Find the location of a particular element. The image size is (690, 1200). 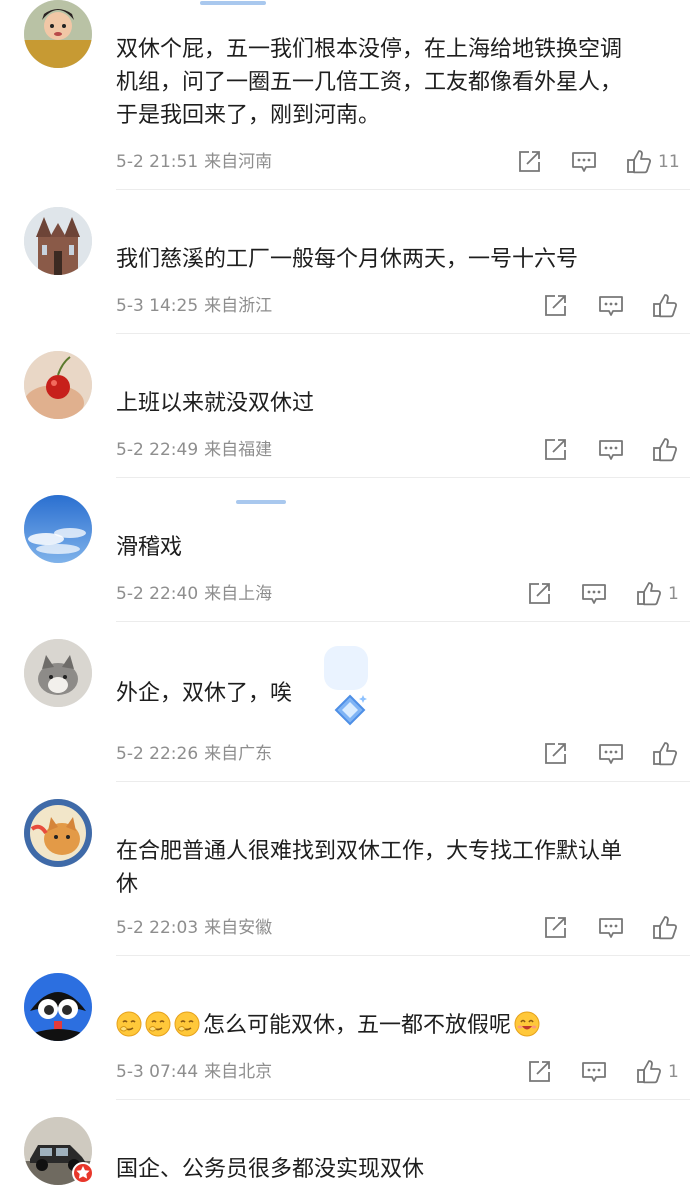

comment-item: 滑稽戏 5-2 22:40 来自上海 1 is located at coordinates (345, 550).